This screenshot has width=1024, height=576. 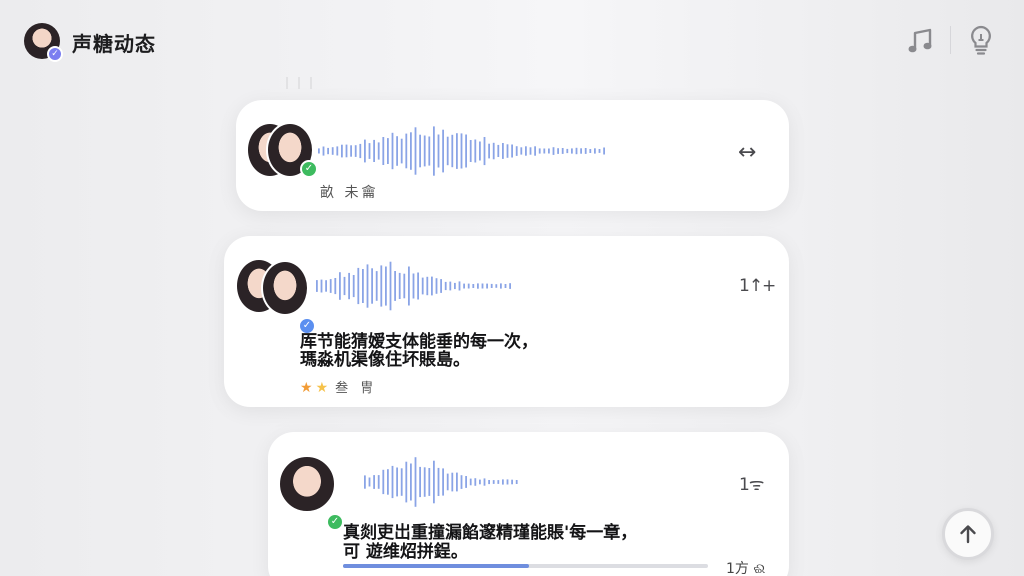 I want to click on star-icon: ★, so click(x=306, y=388).